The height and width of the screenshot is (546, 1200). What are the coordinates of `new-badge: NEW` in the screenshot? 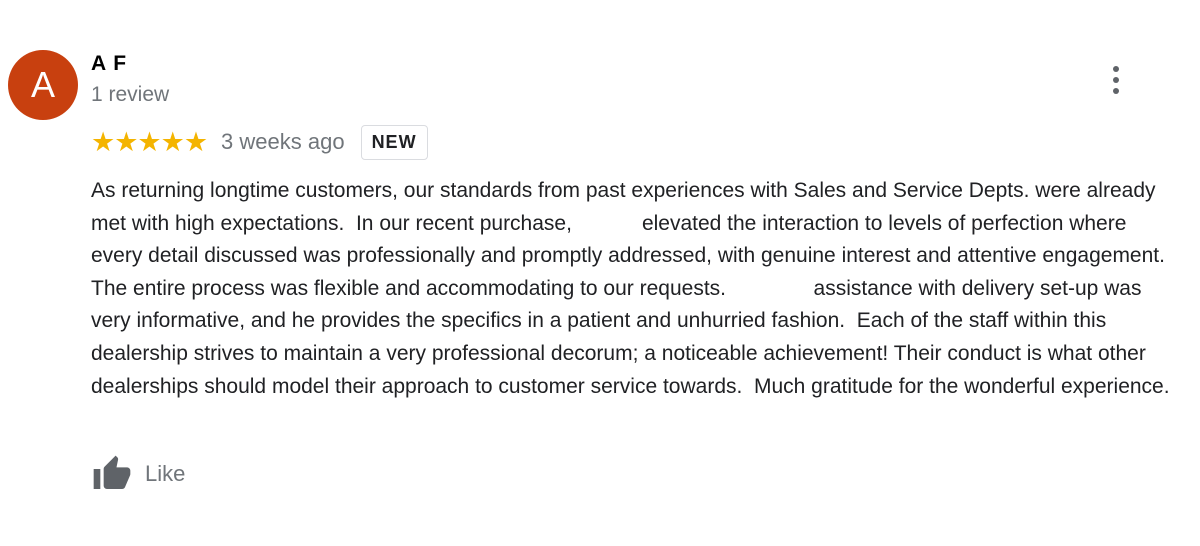 It's located at (394, 142).